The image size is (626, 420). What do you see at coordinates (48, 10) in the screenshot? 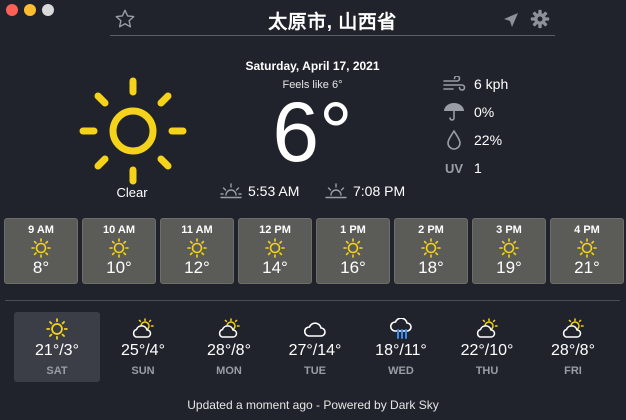
I see `zoom-window-button` at bounding box center [48, 10].